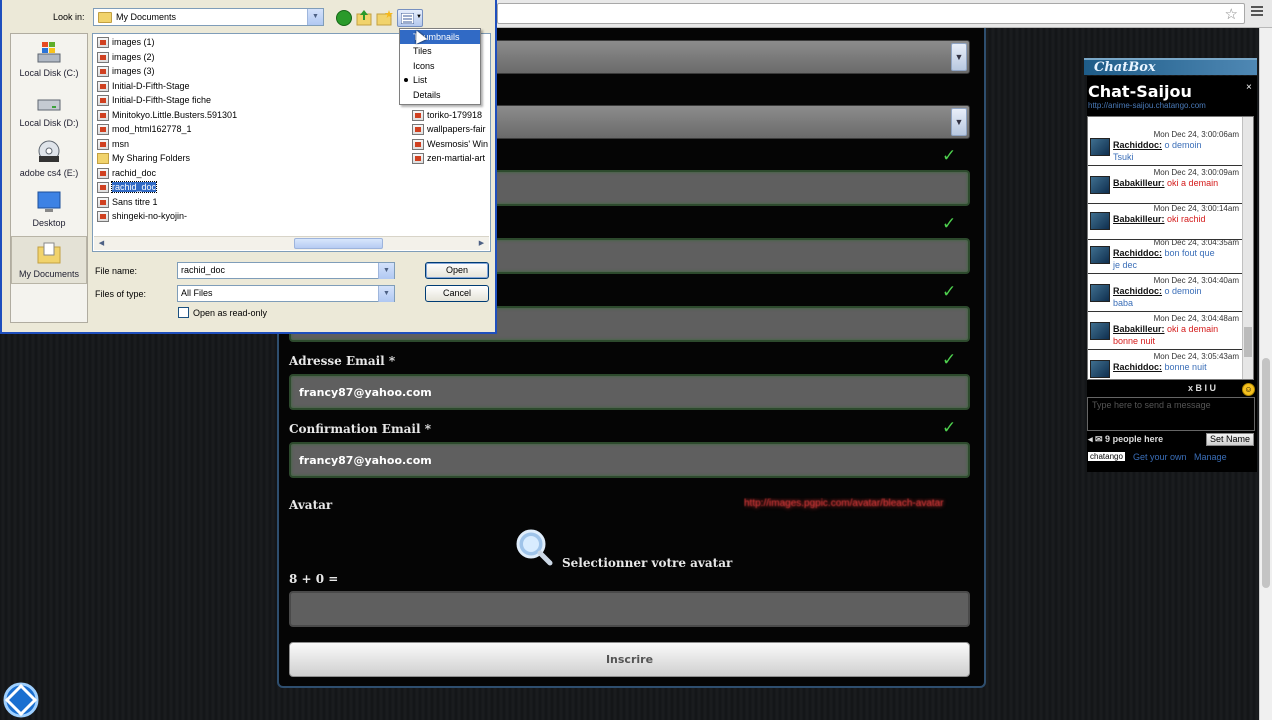 This screenshot has height=720, width=1272. What do you see at coordinates (949, 360) in the screenshot?
I see `check-icon: ✓` at bounding box center [949, 360].